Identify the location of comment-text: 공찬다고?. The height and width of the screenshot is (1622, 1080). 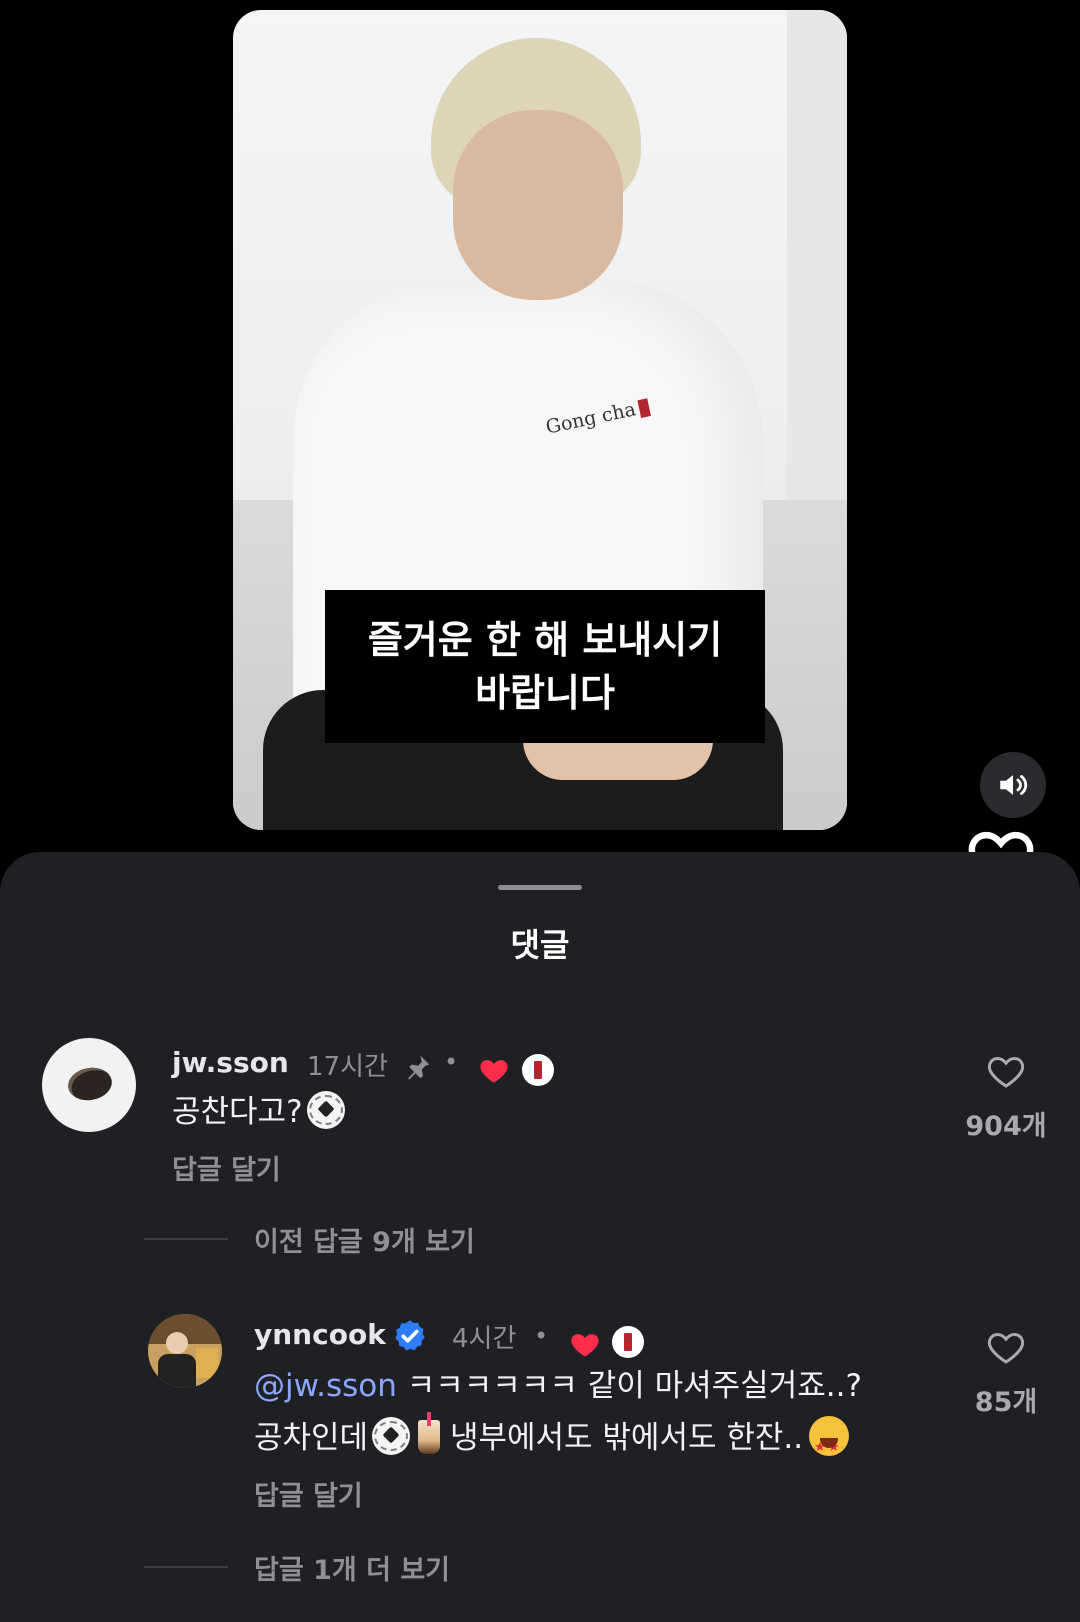
(258, 1112).